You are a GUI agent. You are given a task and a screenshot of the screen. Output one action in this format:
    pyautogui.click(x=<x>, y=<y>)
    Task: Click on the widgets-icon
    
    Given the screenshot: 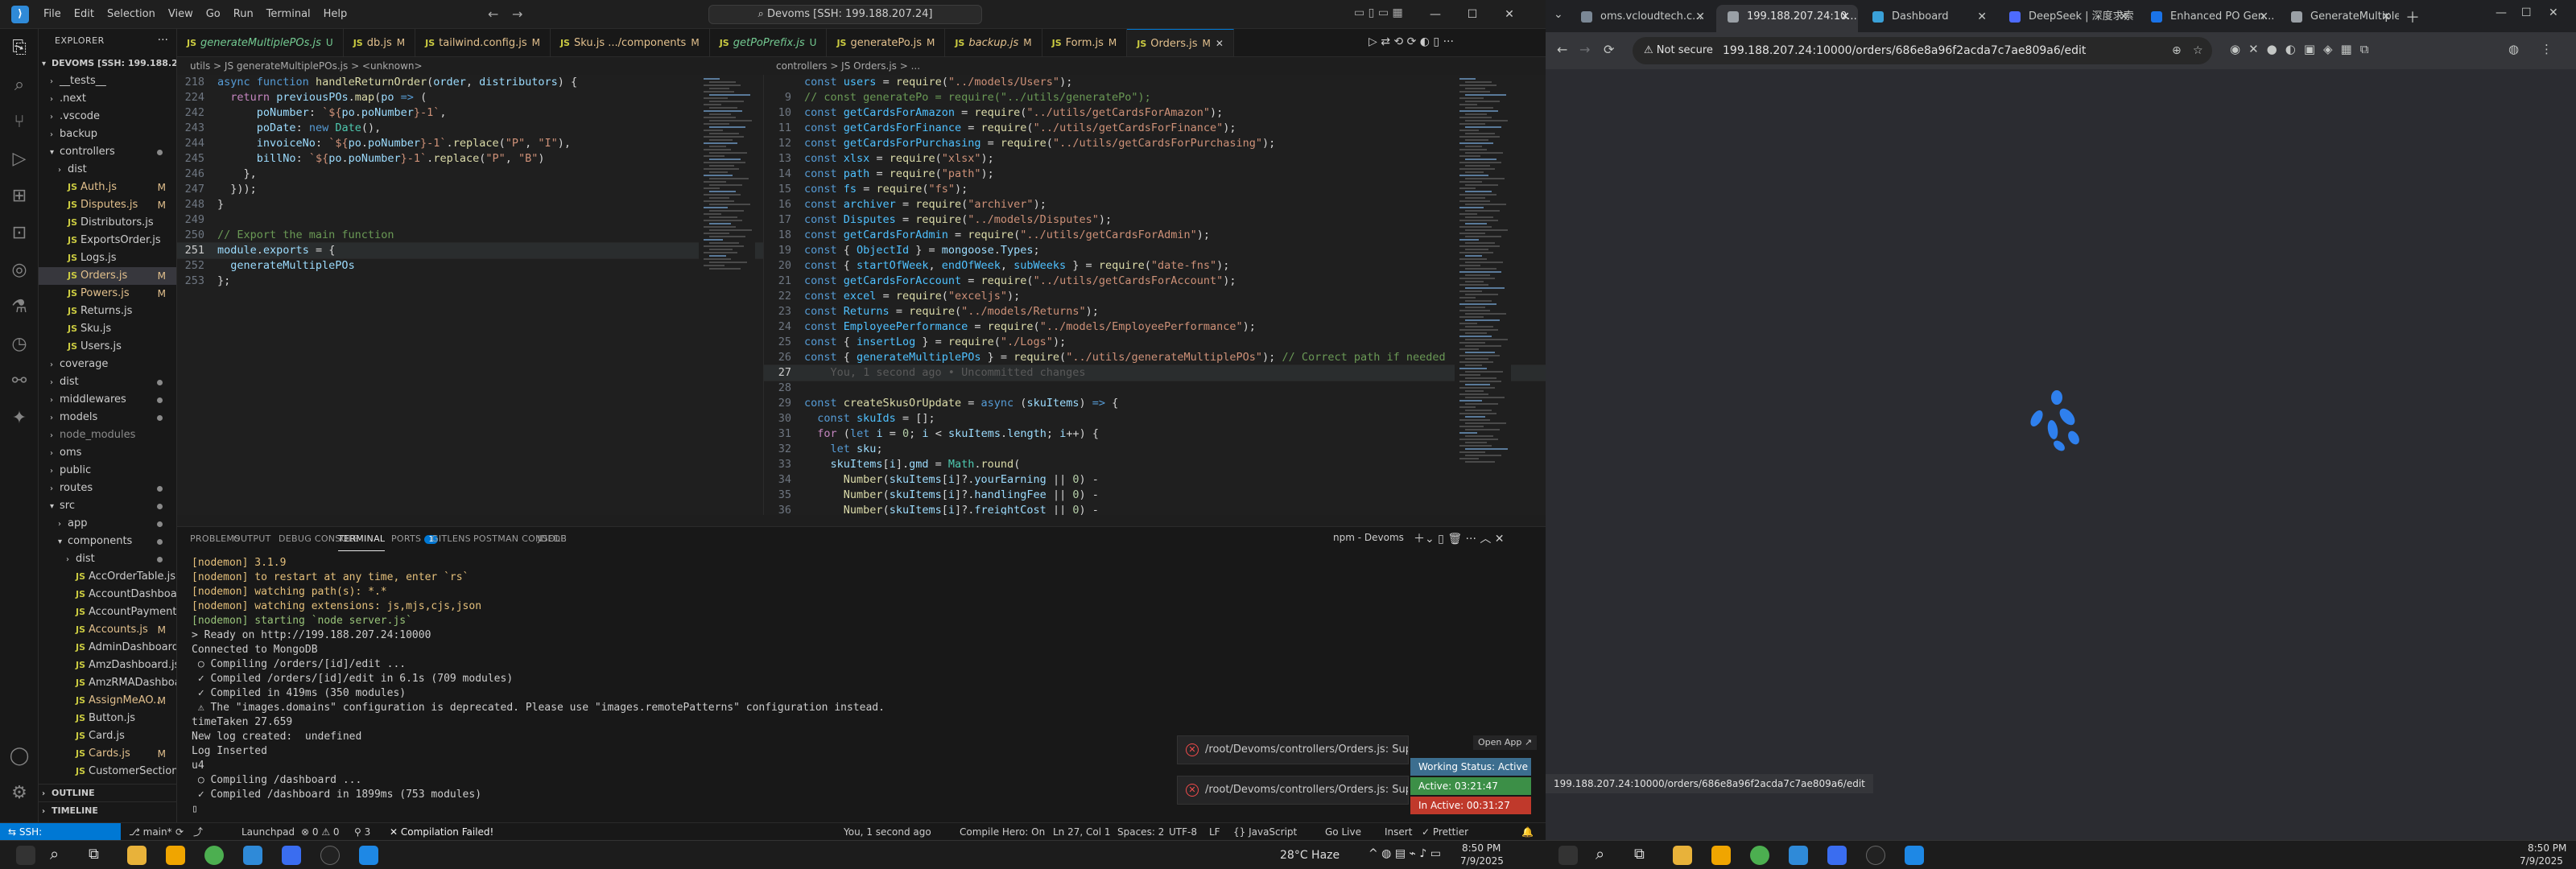 What is the action you would take?
    pyautogui.click(x=25, y=855)
    